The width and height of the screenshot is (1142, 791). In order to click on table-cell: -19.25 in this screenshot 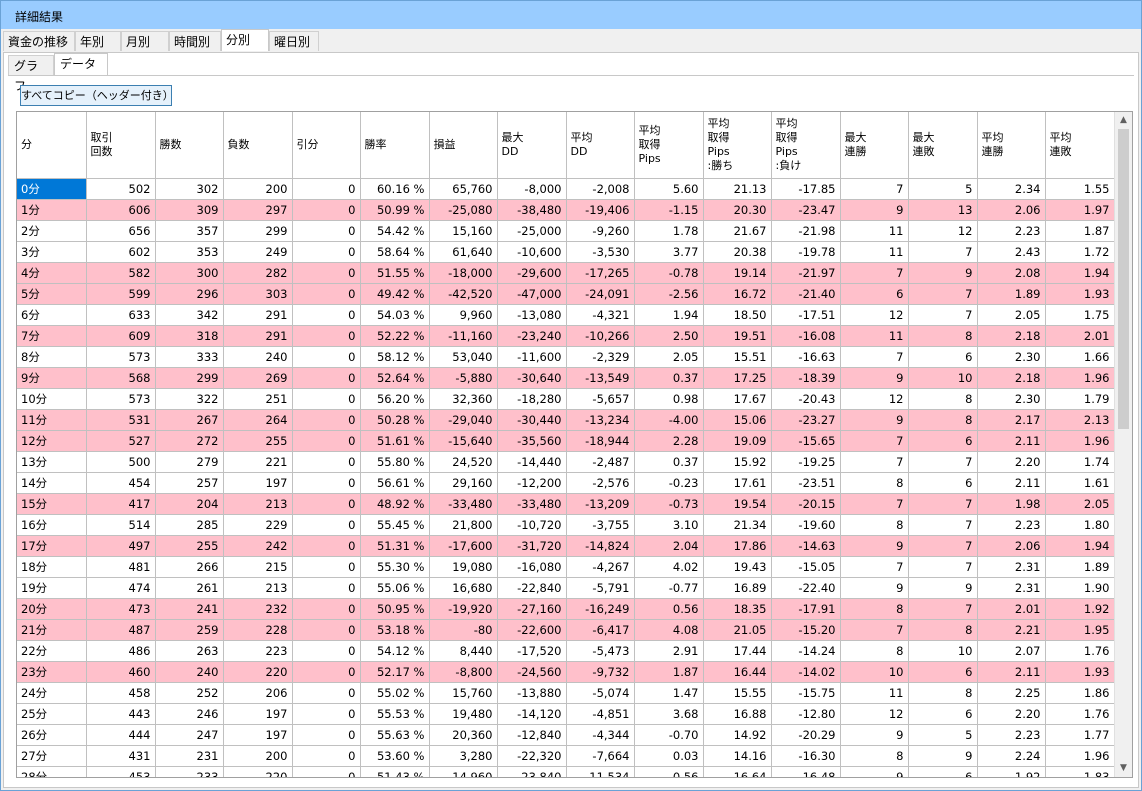, I will do `click(806, 462)`.